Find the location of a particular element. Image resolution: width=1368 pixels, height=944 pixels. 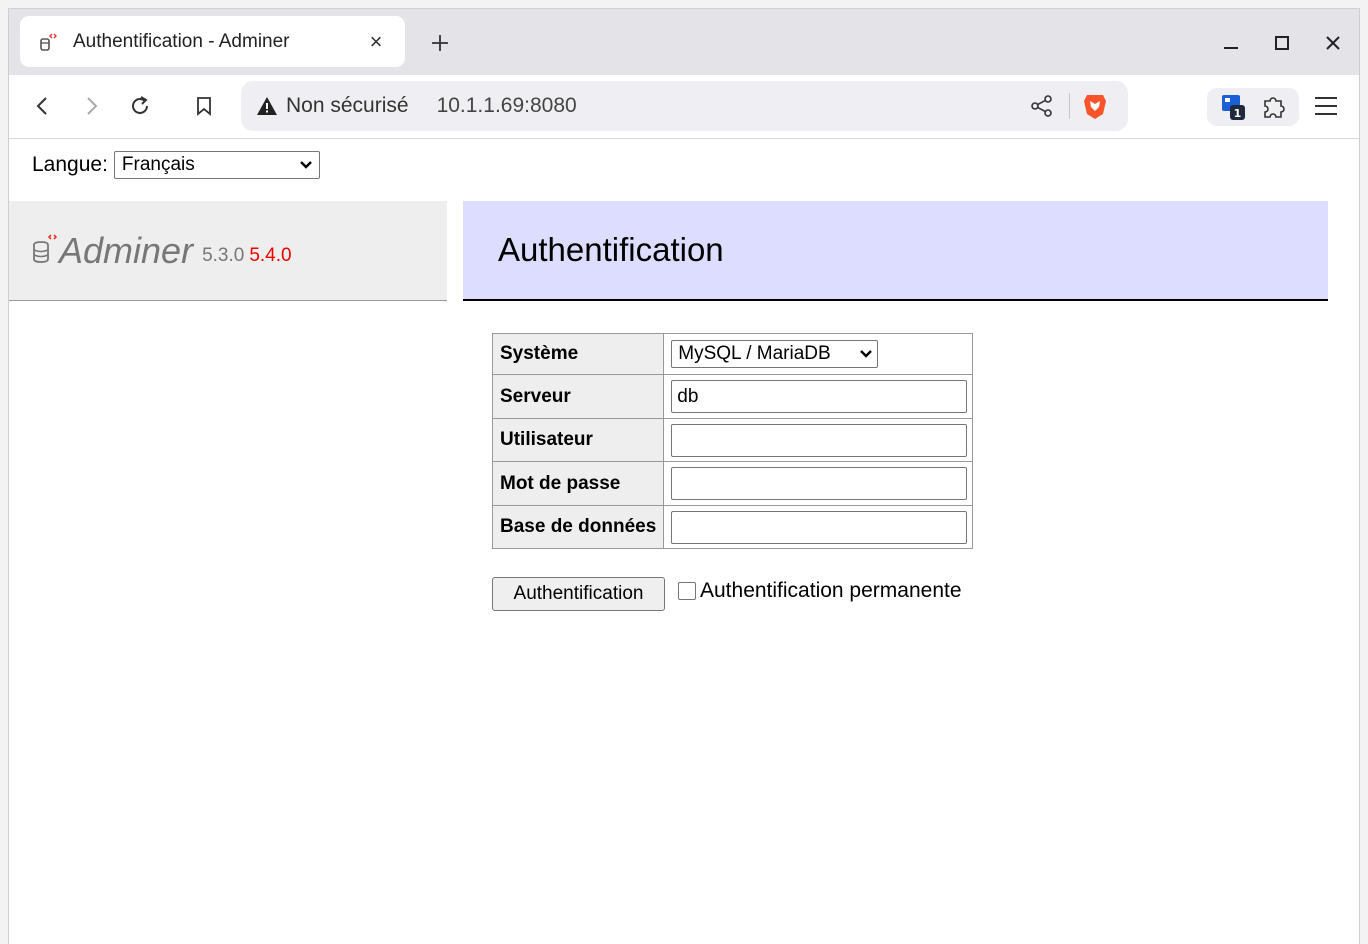

table-row: Base de données is located at coordinates (732, 527).